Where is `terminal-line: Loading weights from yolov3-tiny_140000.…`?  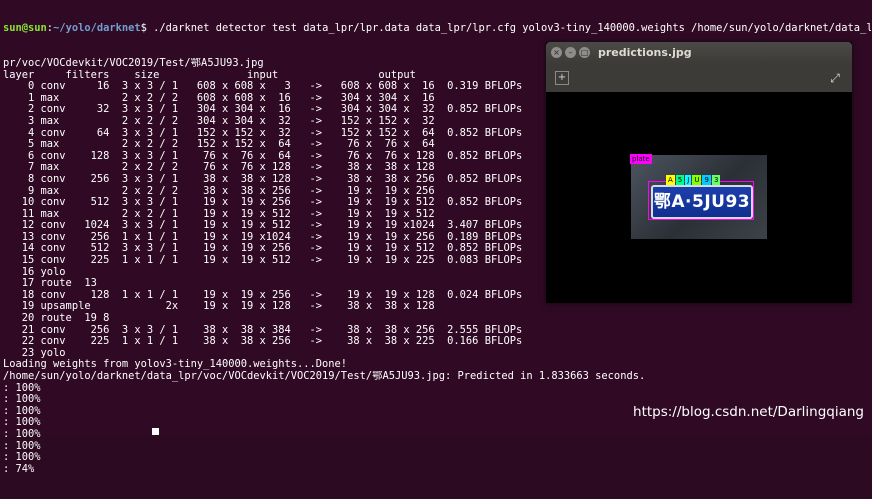 terminal-line: Loading weights from yolov3-tiny_140000.… is located at coordinates (175, 365).